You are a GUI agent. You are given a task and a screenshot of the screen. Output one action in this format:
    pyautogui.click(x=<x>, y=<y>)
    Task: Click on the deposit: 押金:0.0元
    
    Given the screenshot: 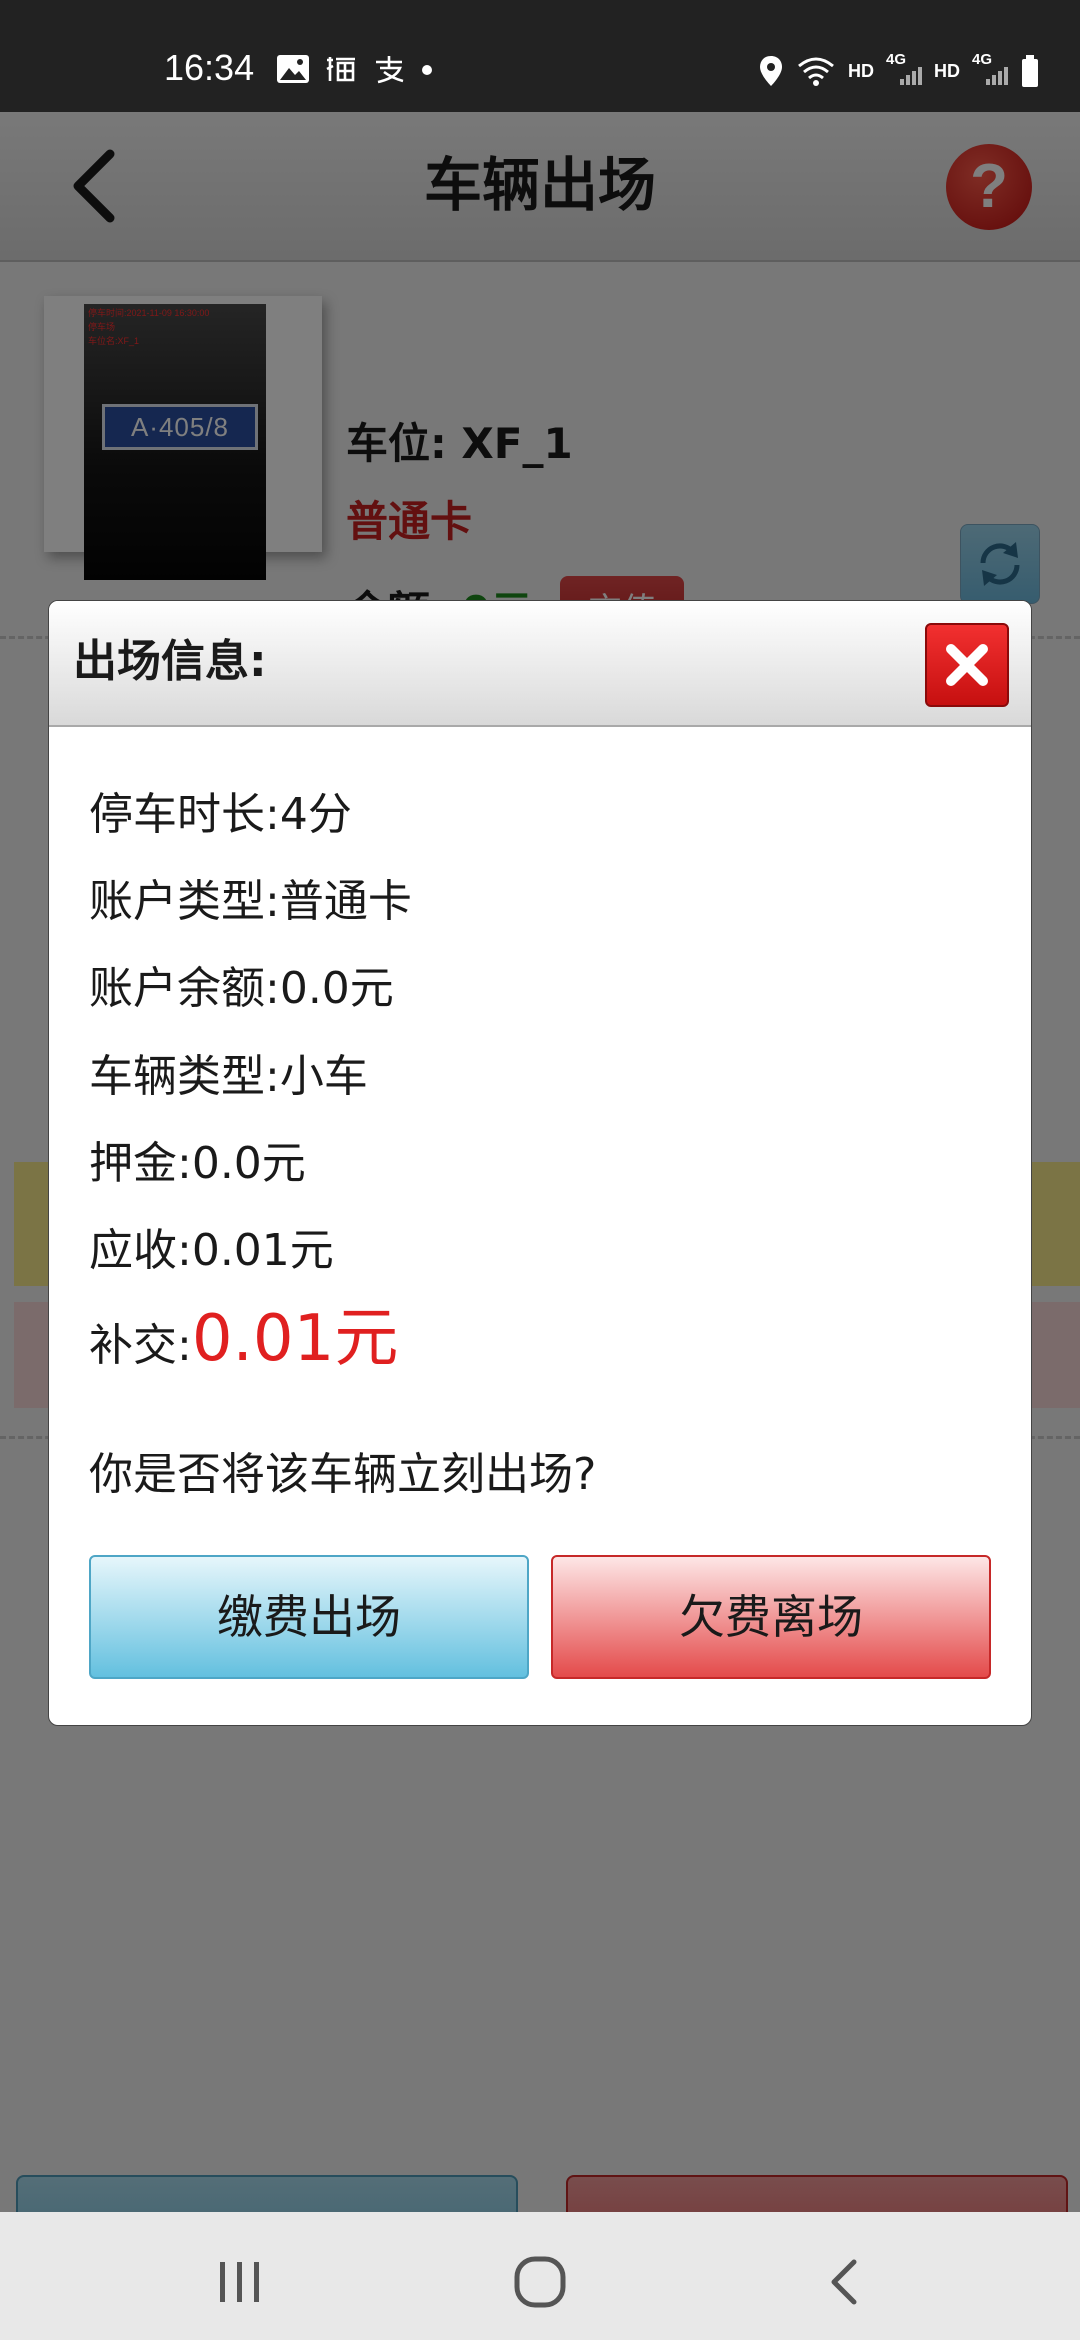 What is the action you would take?
    pyautogui.click(x=197, y=1163)
    